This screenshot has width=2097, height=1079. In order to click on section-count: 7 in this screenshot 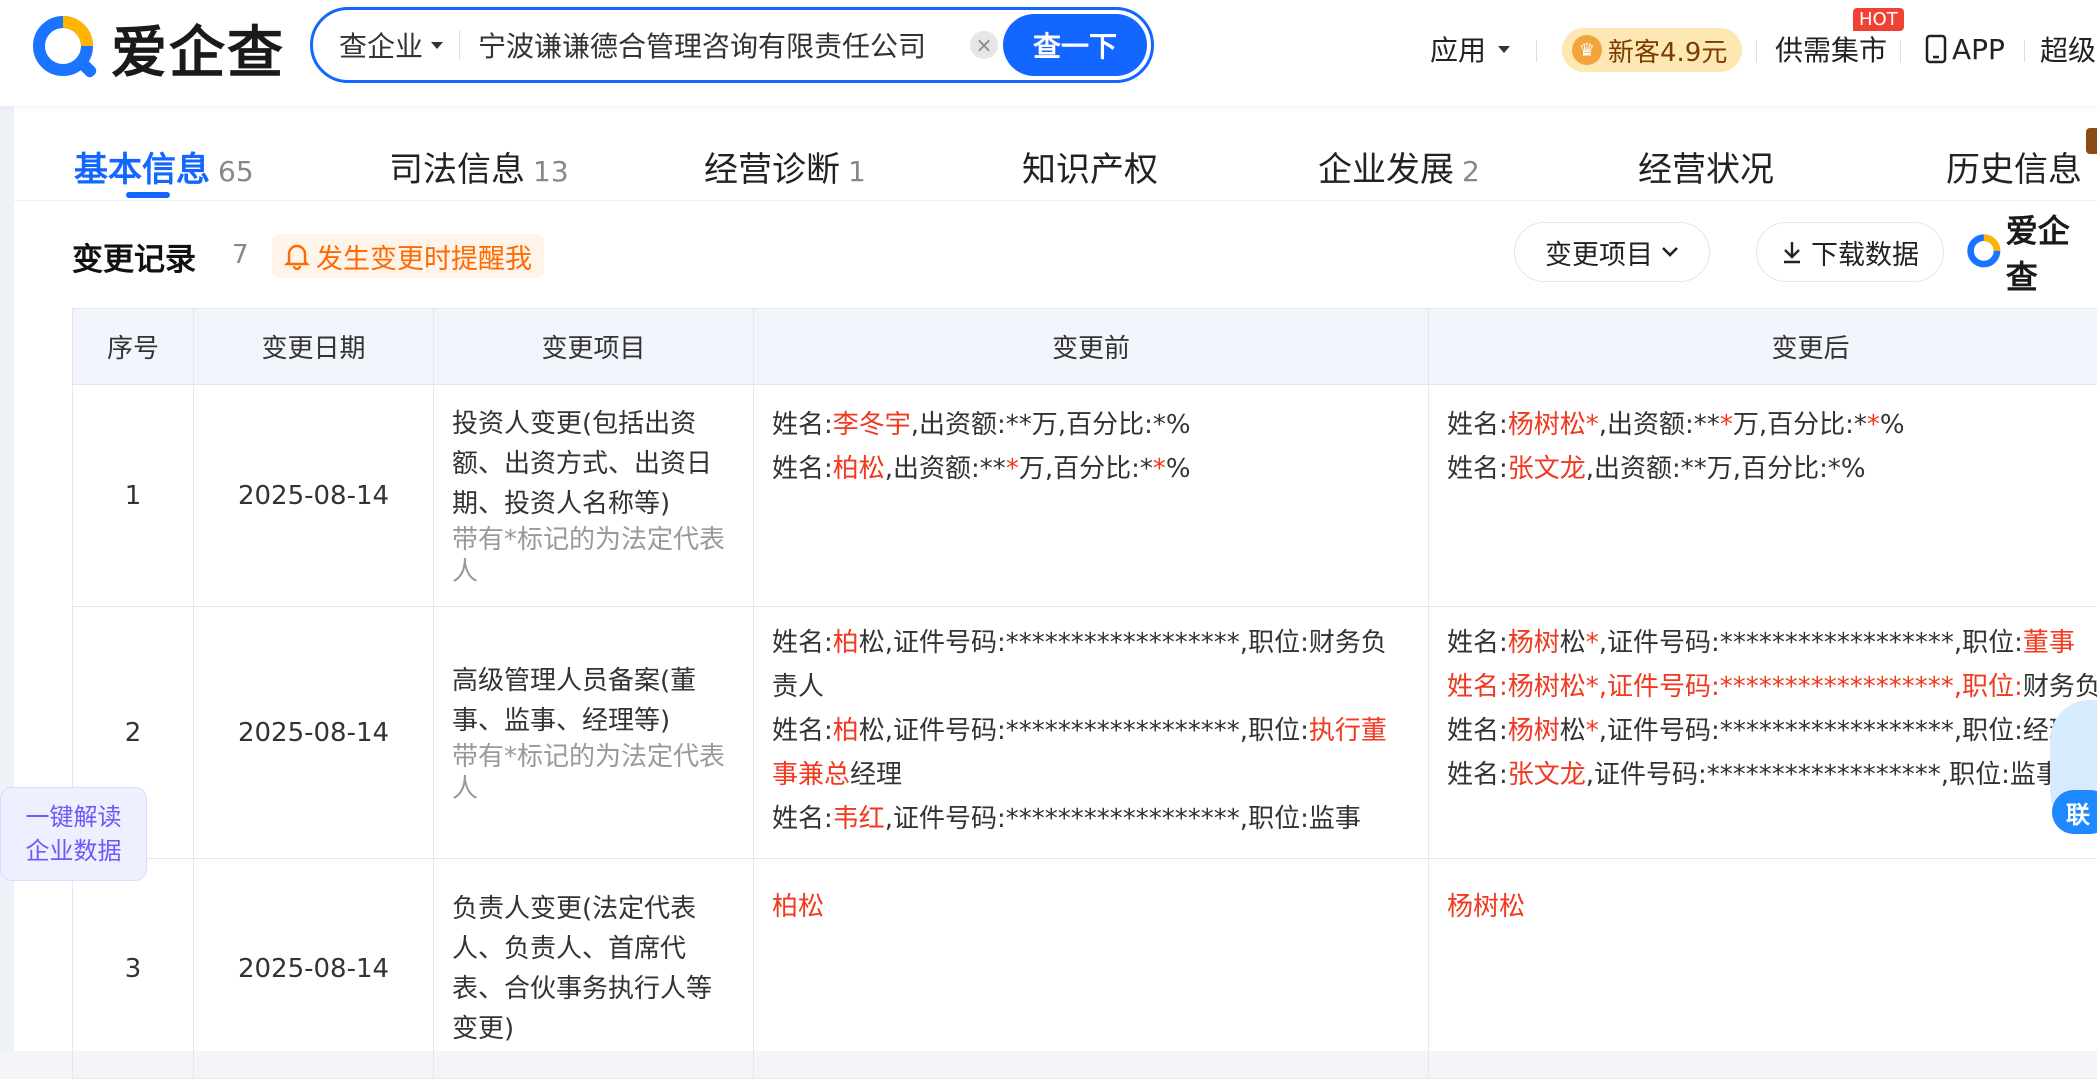, I will do `click(240, 255)`.